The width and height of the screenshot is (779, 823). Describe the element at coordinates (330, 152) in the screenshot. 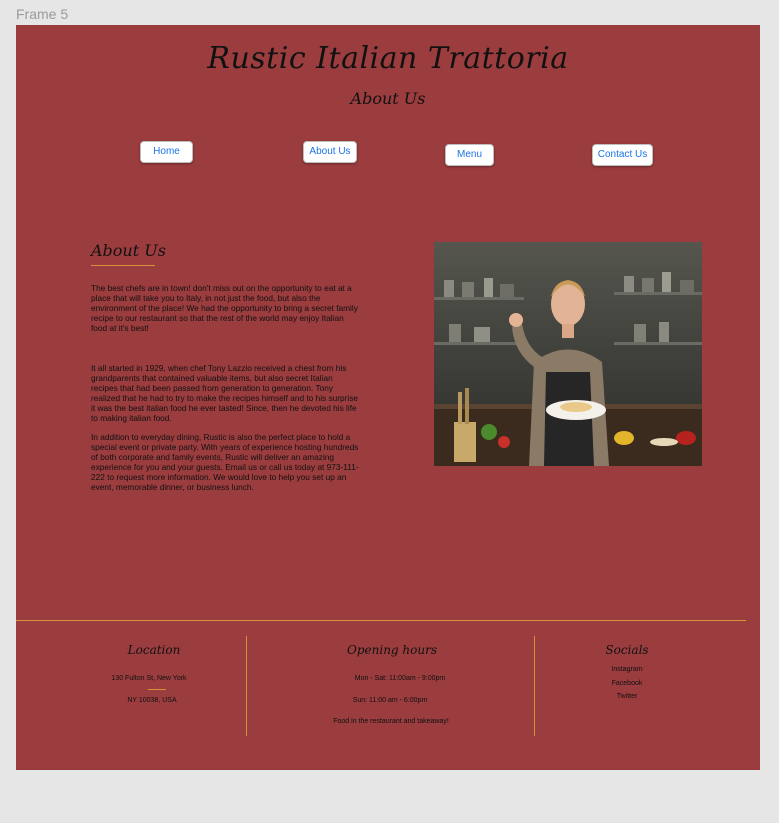

I see `nav-about-button: About Us` at that location.